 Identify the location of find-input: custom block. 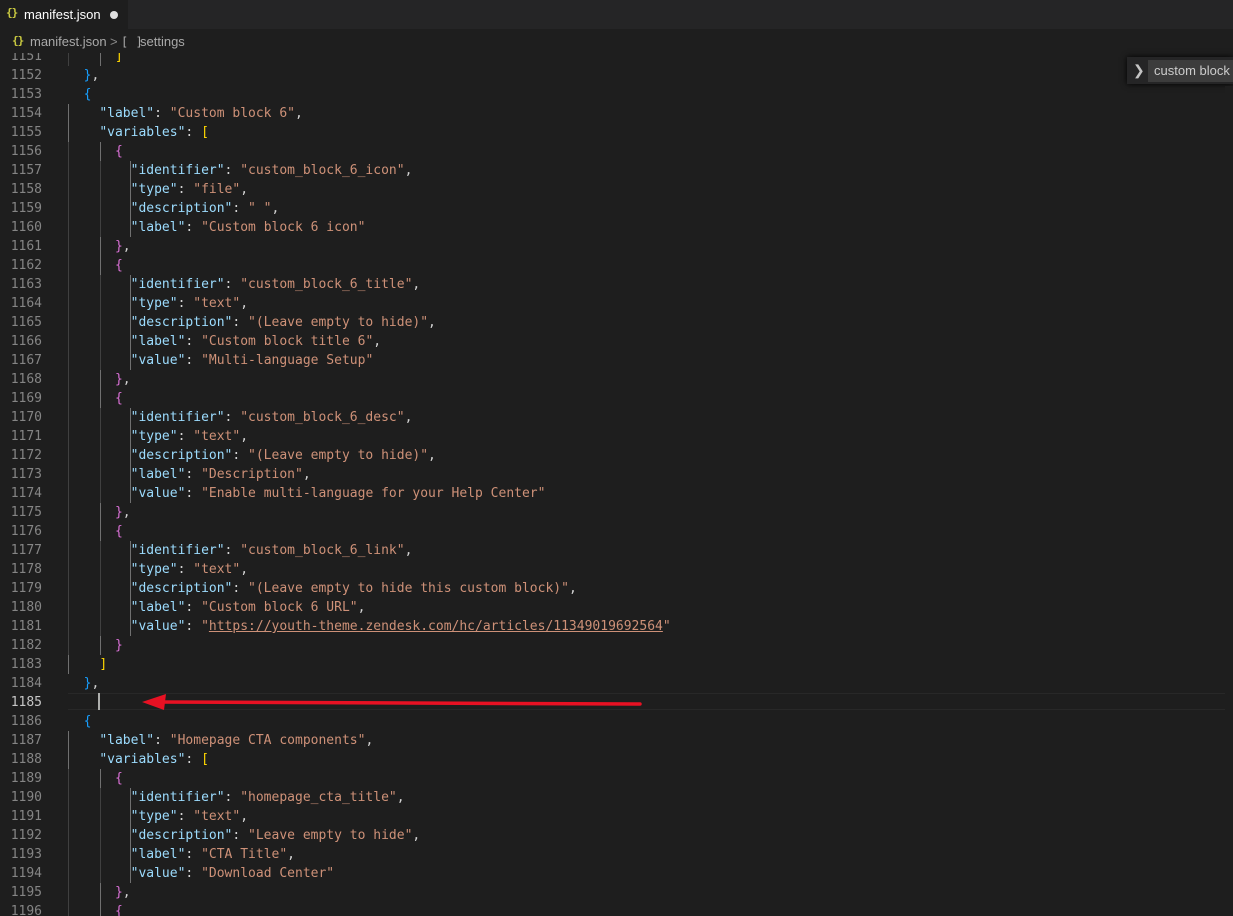
(1190, 71).